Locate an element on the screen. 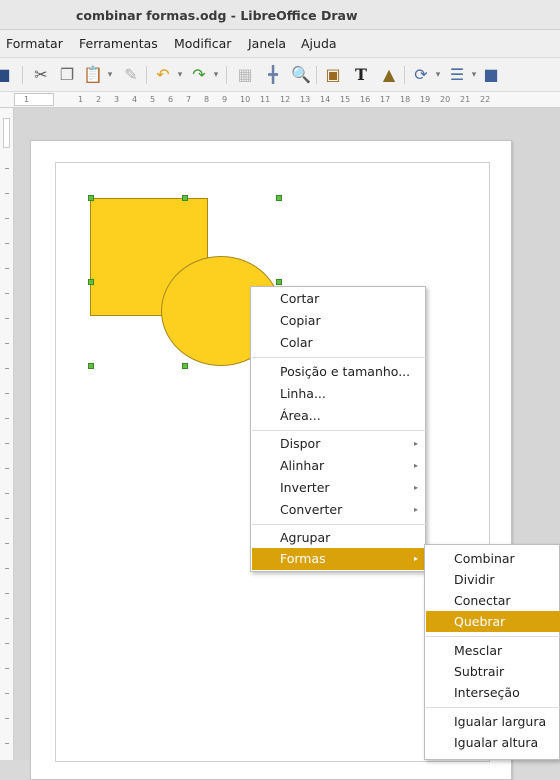 This screenshot has width=560, height=780. submenu-merge-label: Mesclar is located at coordinates (478, 650).